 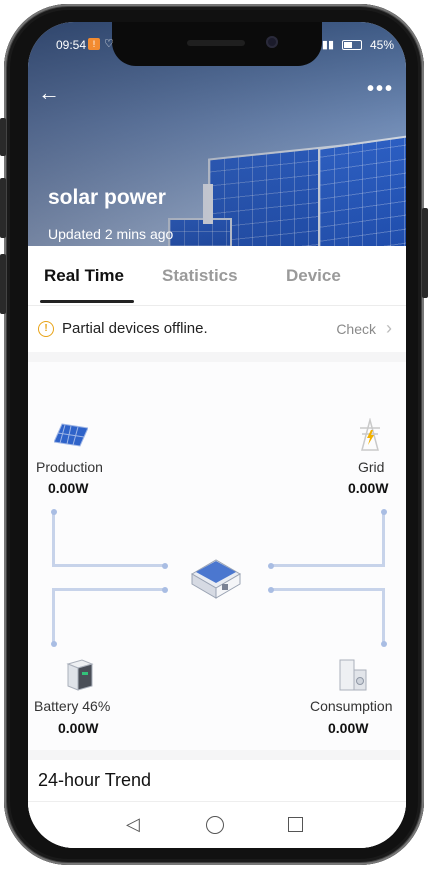 What do you see at coordinates (327, 45) in the screenshot?
I see `signal-icon: ▮▮` at bounding box center [327, 45].